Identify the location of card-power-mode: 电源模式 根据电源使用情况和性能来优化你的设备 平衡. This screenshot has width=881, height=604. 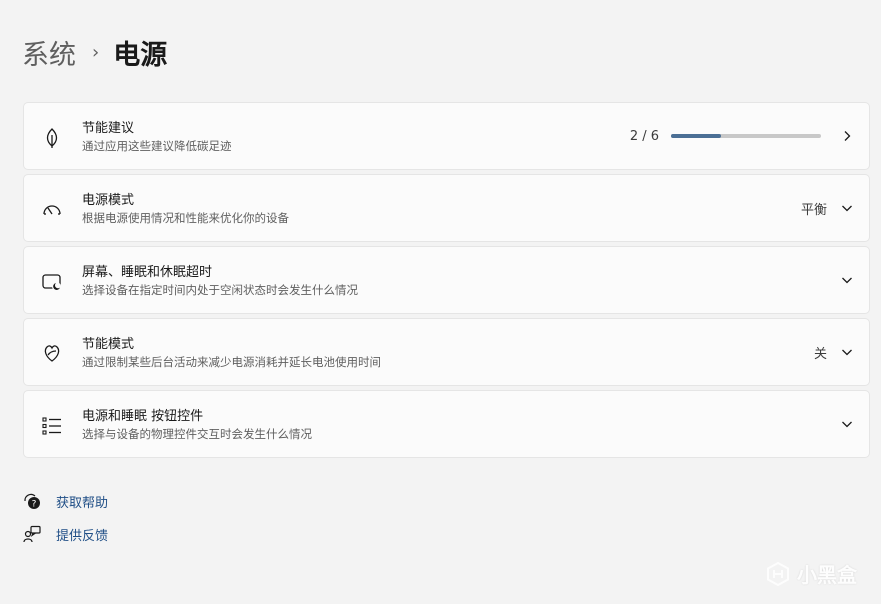
(446, 208).